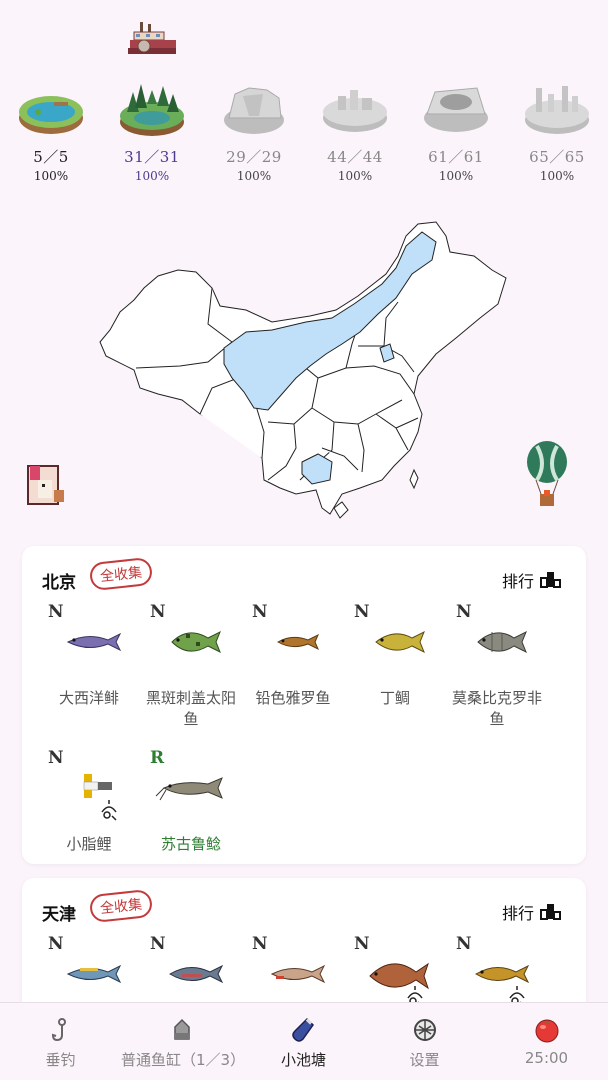 This screenshot has width=608, height=1080. Describe the element at coordinates (152, 157) in the screenshot. I see `island-count: 31／31` at that location.